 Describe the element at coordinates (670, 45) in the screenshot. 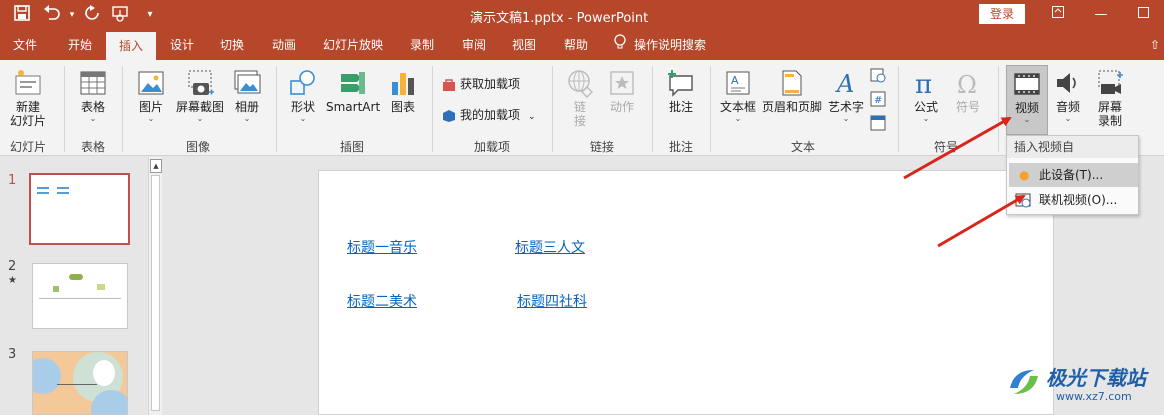

I see `tell-me-label: 操作说明搜索` at that location.